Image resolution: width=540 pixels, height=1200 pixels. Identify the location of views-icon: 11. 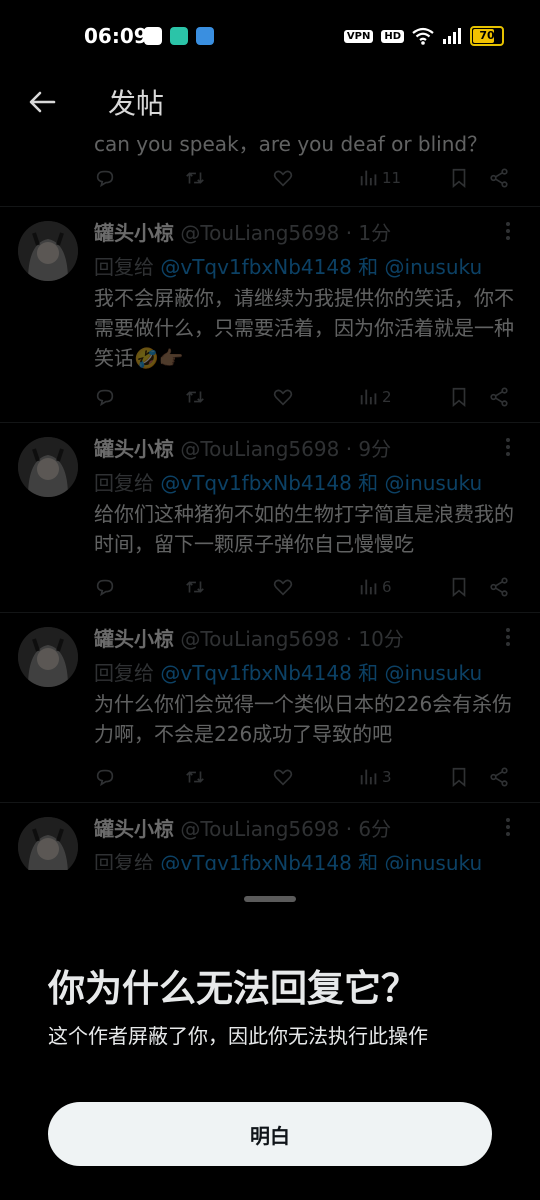
(379, 178).